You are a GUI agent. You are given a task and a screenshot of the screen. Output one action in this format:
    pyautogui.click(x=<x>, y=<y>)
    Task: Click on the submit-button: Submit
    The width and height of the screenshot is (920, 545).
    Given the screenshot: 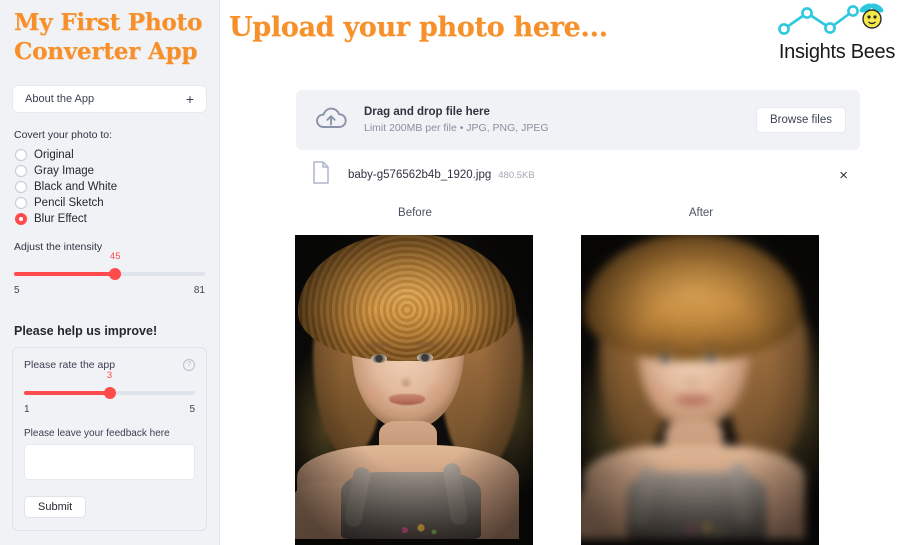 What is the action you would take?
    pyautogui.click(x=55, y=507)
    